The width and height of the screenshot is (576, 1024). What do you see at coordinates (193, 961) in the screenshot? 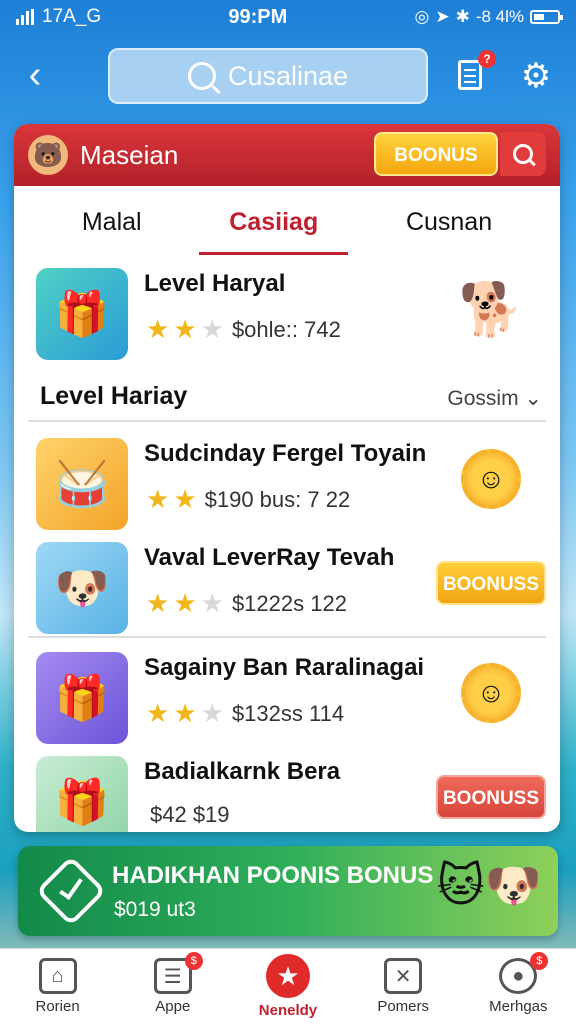
I see `nav-badge: $` at bounding box center [193, 961].